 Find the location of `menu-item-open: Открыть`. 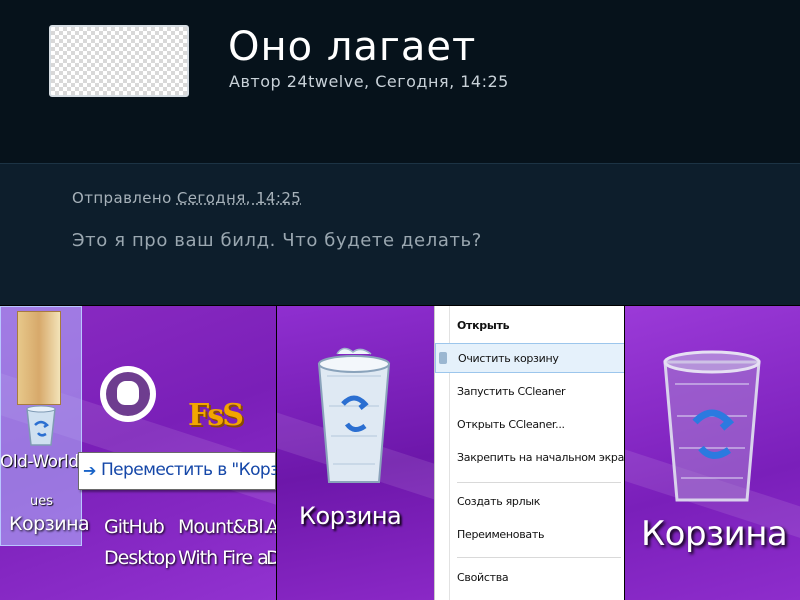

menu-item-open: Открыть is located at coordinates (529, 326).